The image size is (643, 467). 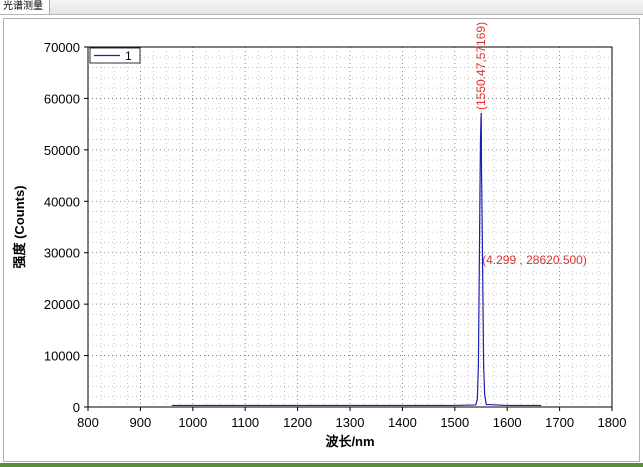 I want to click on y-tick-label: 60000, so click(x=62, y=98).